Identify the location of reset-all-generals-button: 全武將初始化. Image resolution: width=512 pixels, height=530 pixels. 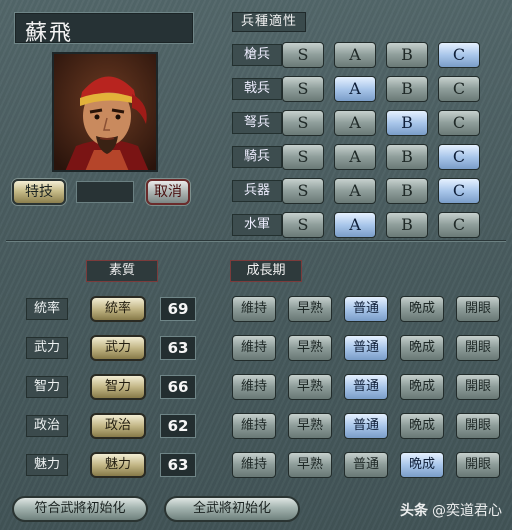
(232, 509).